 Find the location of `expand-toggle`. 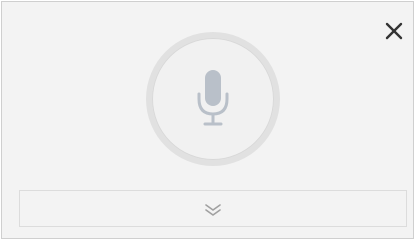

expand-toggle is located at coordinates (213, 208).